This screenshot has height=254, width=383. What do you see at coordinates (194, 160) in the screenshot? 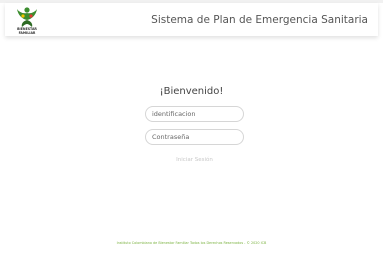
I see `login-button: Iniciar Sesión` at bounding box center [194, 160].